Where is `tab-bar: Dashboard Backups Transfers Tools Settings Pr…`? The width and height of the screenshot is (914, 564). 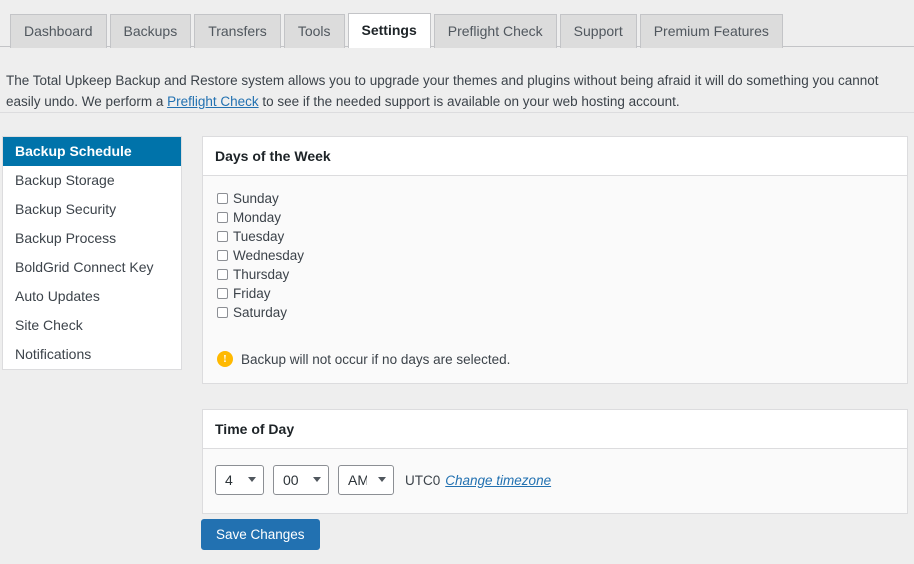
tab-bar: Dashboard Backups Transfers Tools Settings Pr… is located at coordinates (457, 24).